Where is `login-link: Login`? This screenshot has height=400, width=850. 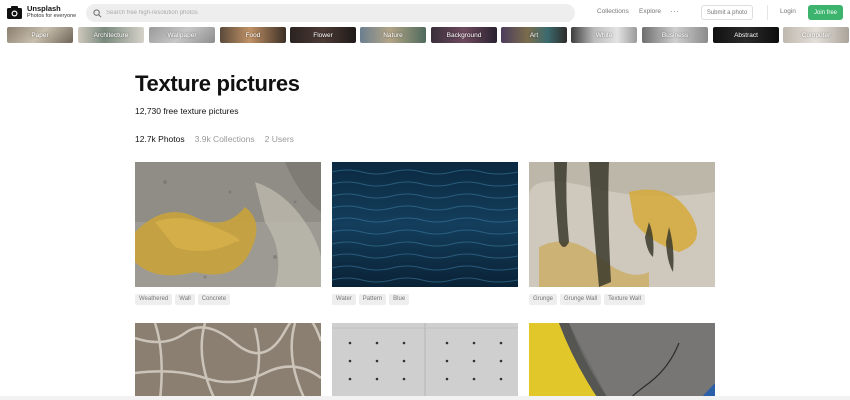 login-link: Login is located at coordinates (788, 12).